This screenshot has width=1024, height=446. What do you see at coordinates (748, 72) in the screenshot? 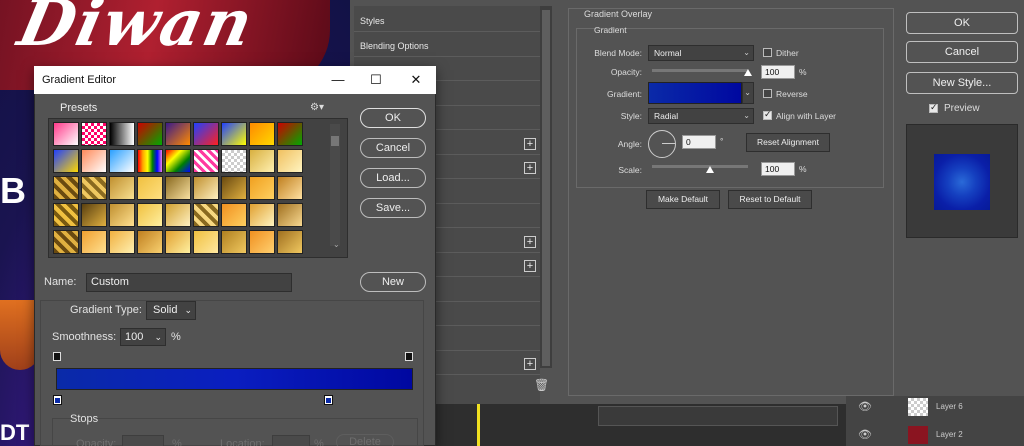
I see `opacity-slider-thumb` at bounding box center [748, 72].